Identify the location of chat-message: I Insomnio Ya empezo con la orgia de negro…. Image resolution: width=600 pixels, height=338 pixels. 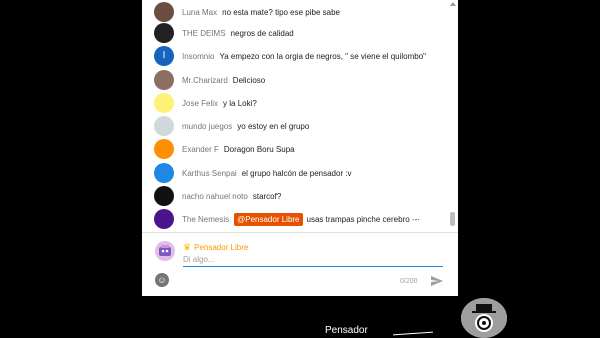
(290, 56).